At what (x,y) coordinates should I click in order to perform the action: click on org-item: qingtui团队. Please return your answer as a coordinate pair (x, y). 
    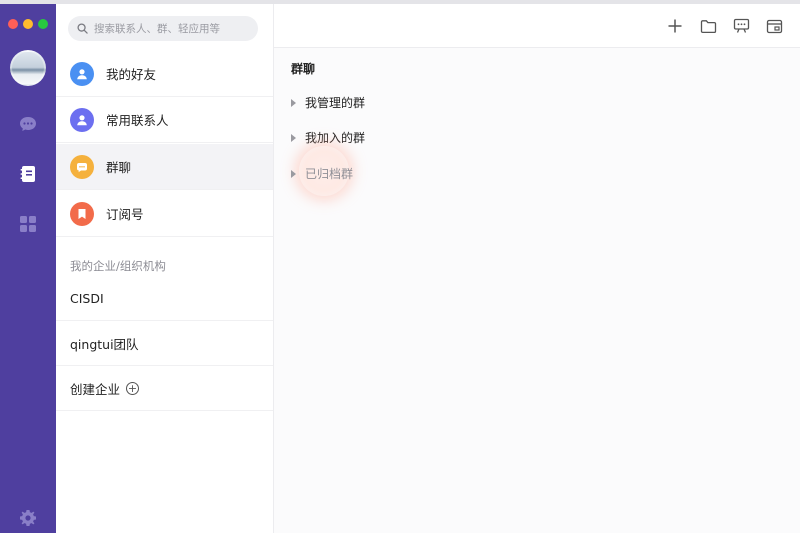
    Looking at the image, I should click on (164, 344).